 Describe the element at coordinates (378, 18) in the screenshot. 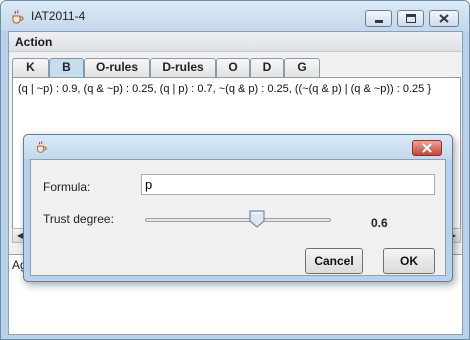

I see `minimize-button` at that location.